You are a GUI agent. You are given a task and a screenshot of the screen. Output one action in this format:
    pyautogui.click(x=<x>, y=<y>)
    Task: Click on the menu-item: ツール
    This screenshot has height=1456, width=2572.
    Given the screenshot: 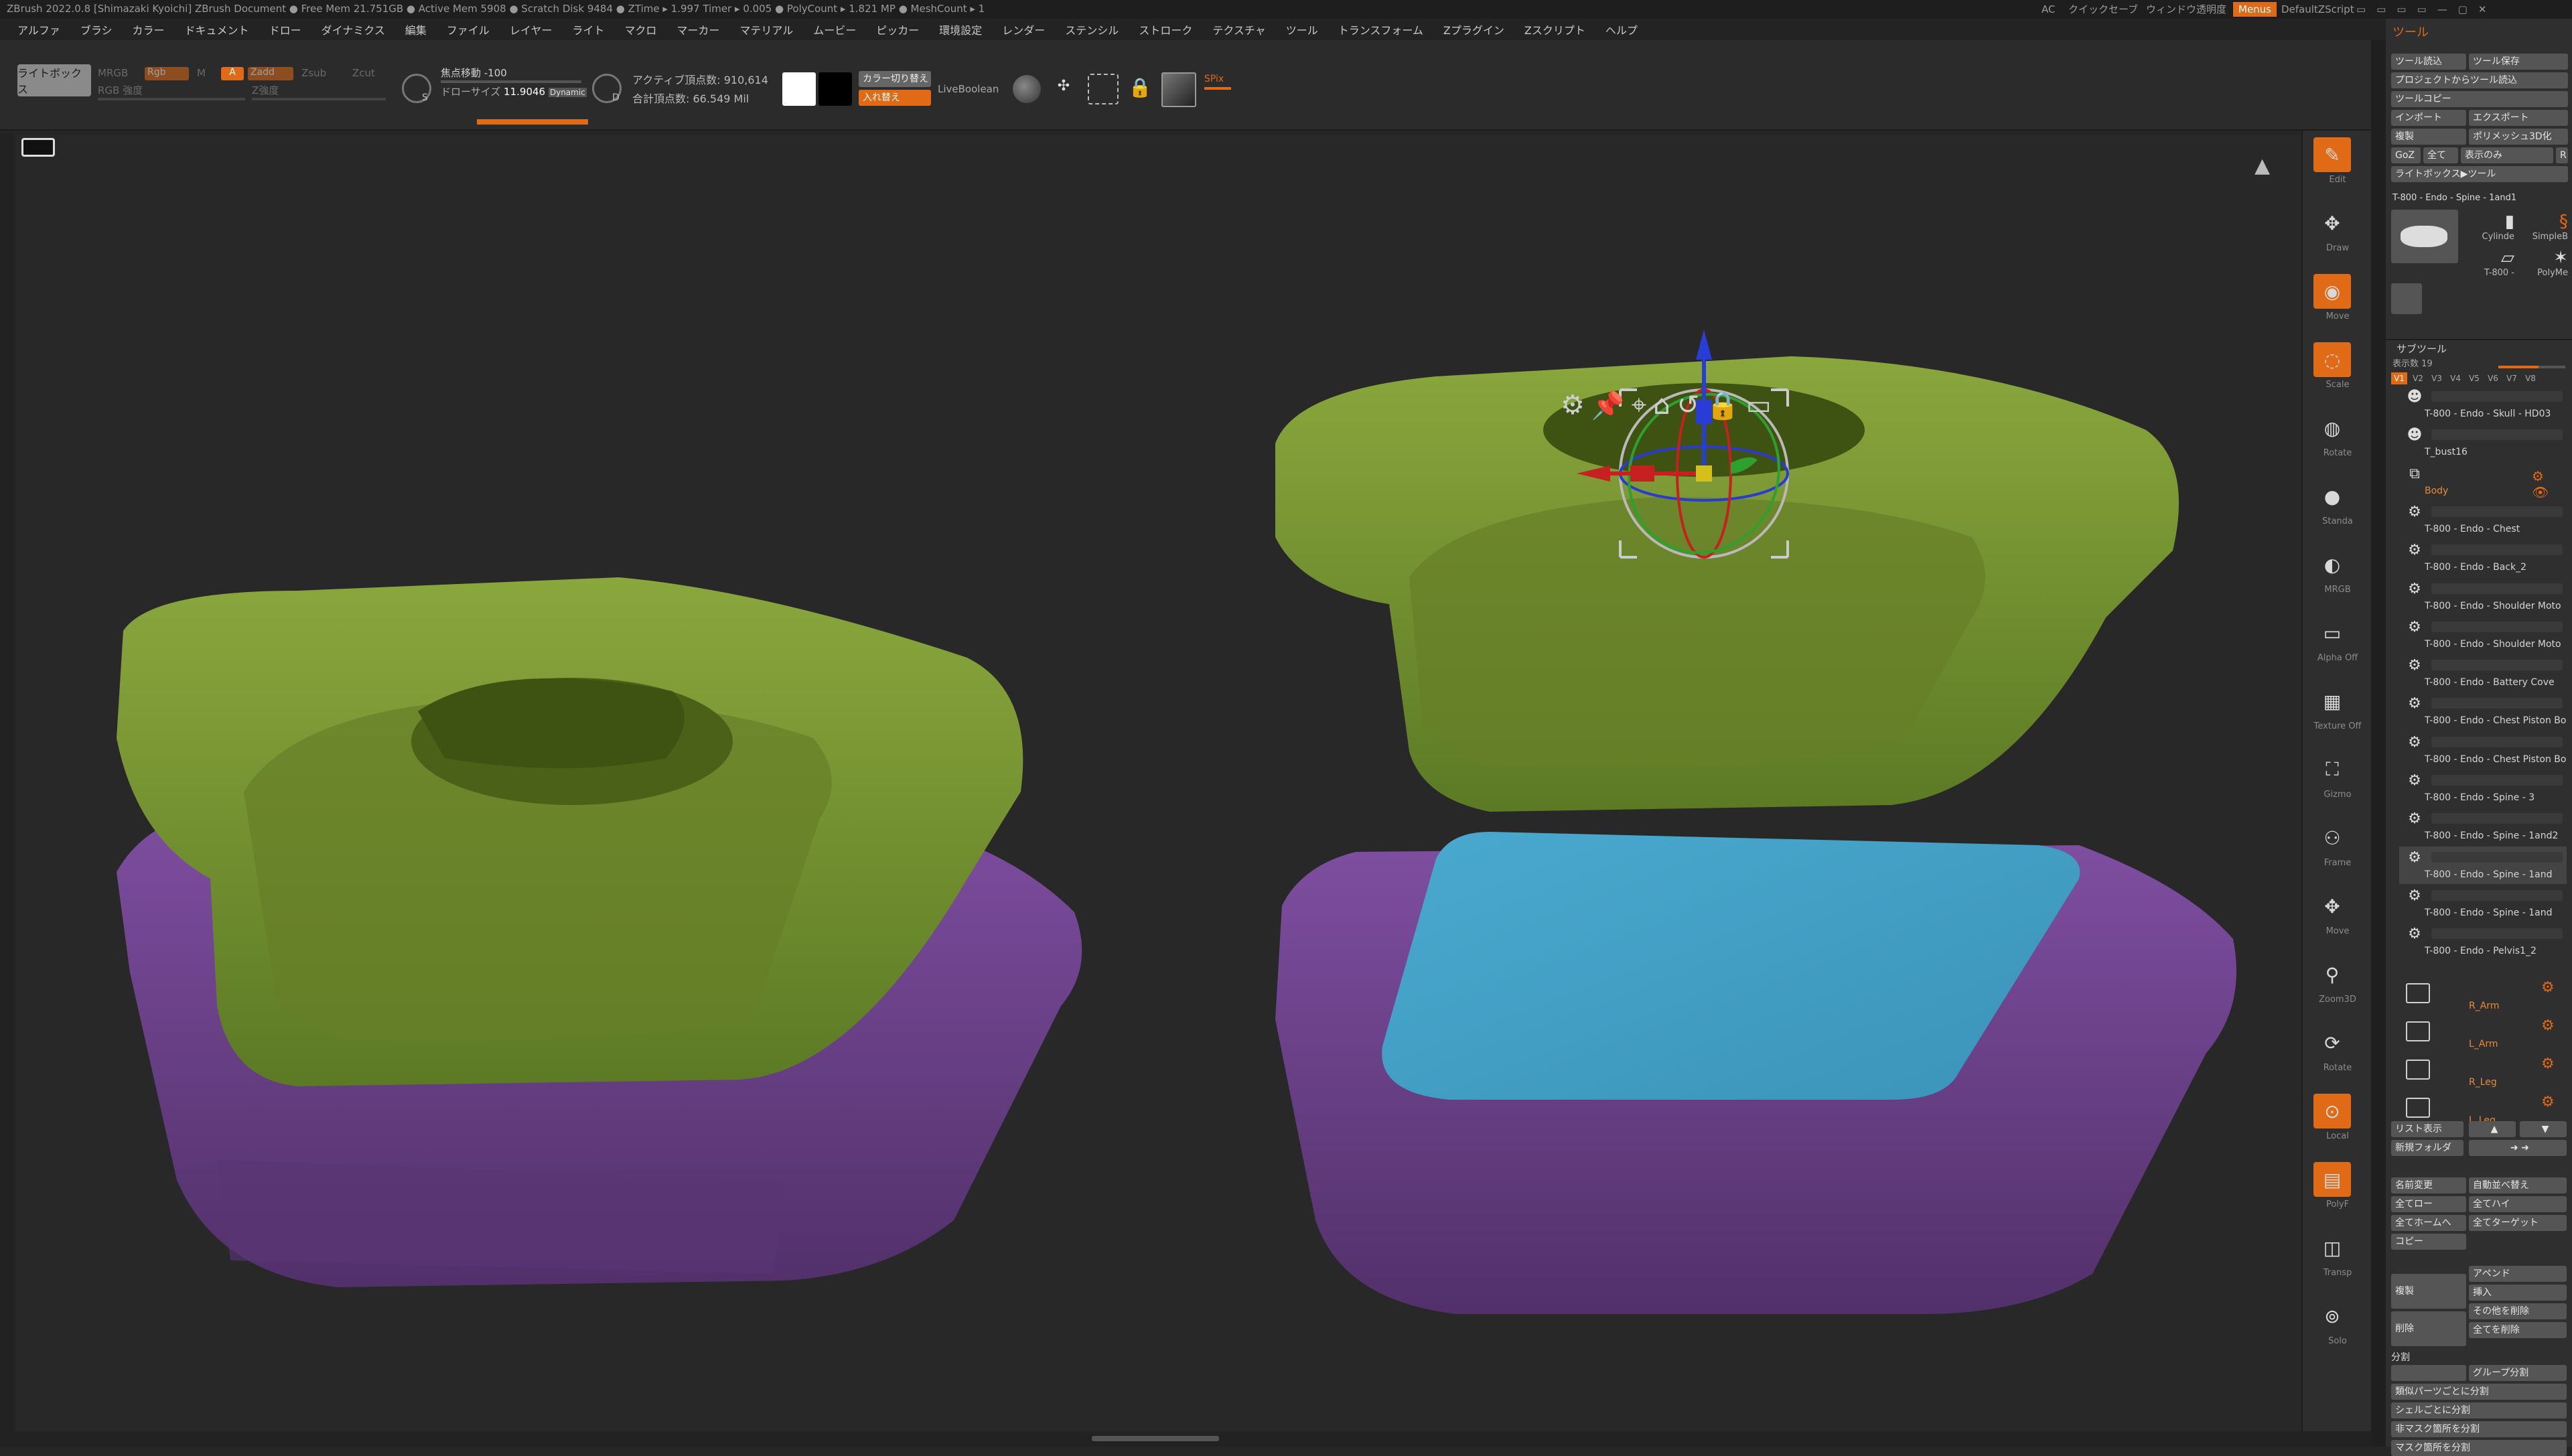 What is the action you would take?
    pyautogui.click(x=1302, y=29)
    